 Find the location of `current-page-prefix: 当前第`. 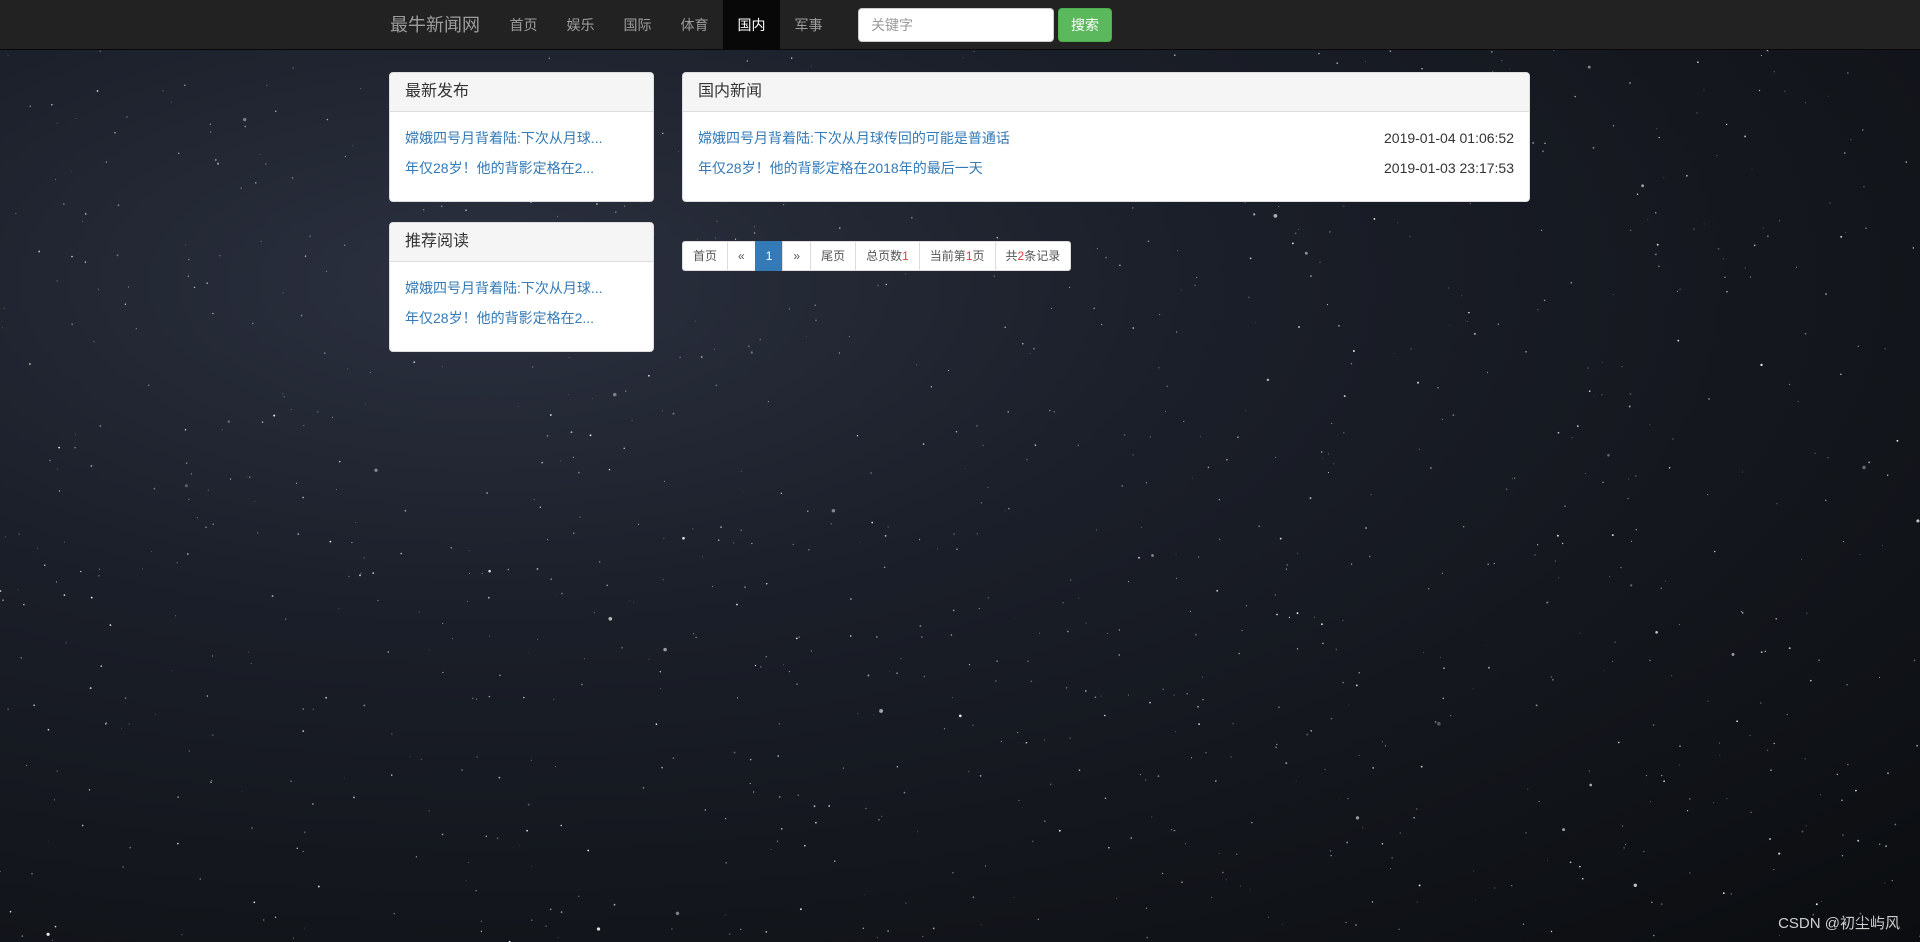

current-page-prefix: 当前第 is located at coordinates (947, 256).